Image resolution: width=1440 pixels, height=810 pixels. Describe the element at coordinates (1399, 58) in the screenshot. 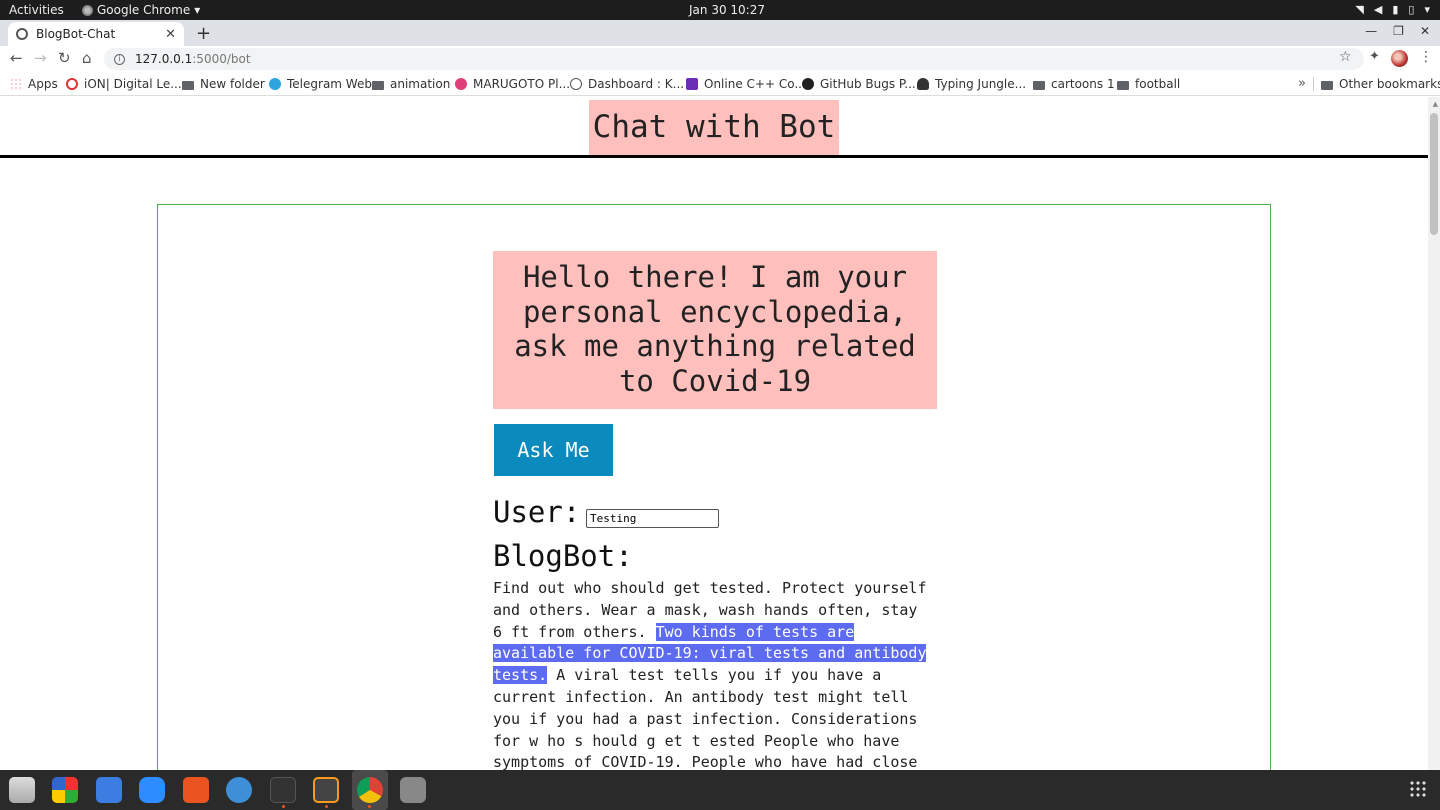

I see `profile-avatar` at that location.